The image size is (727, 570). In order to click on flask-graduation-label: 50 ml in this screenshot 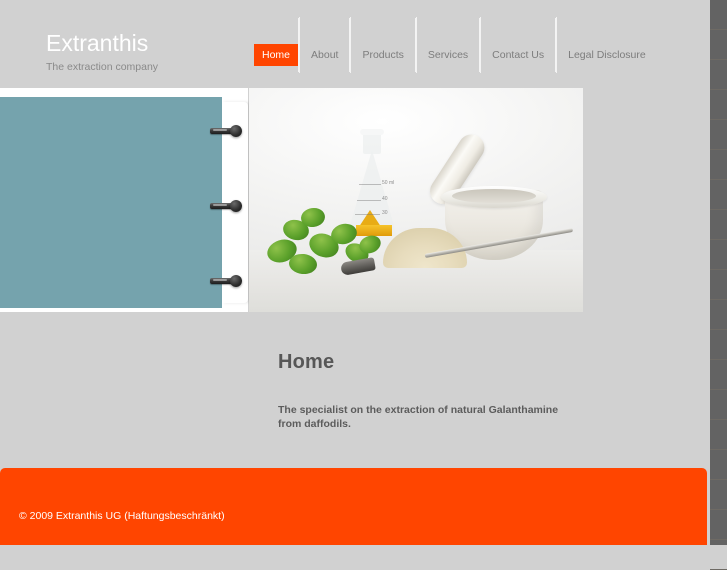, I will do `click(388, 183)`.